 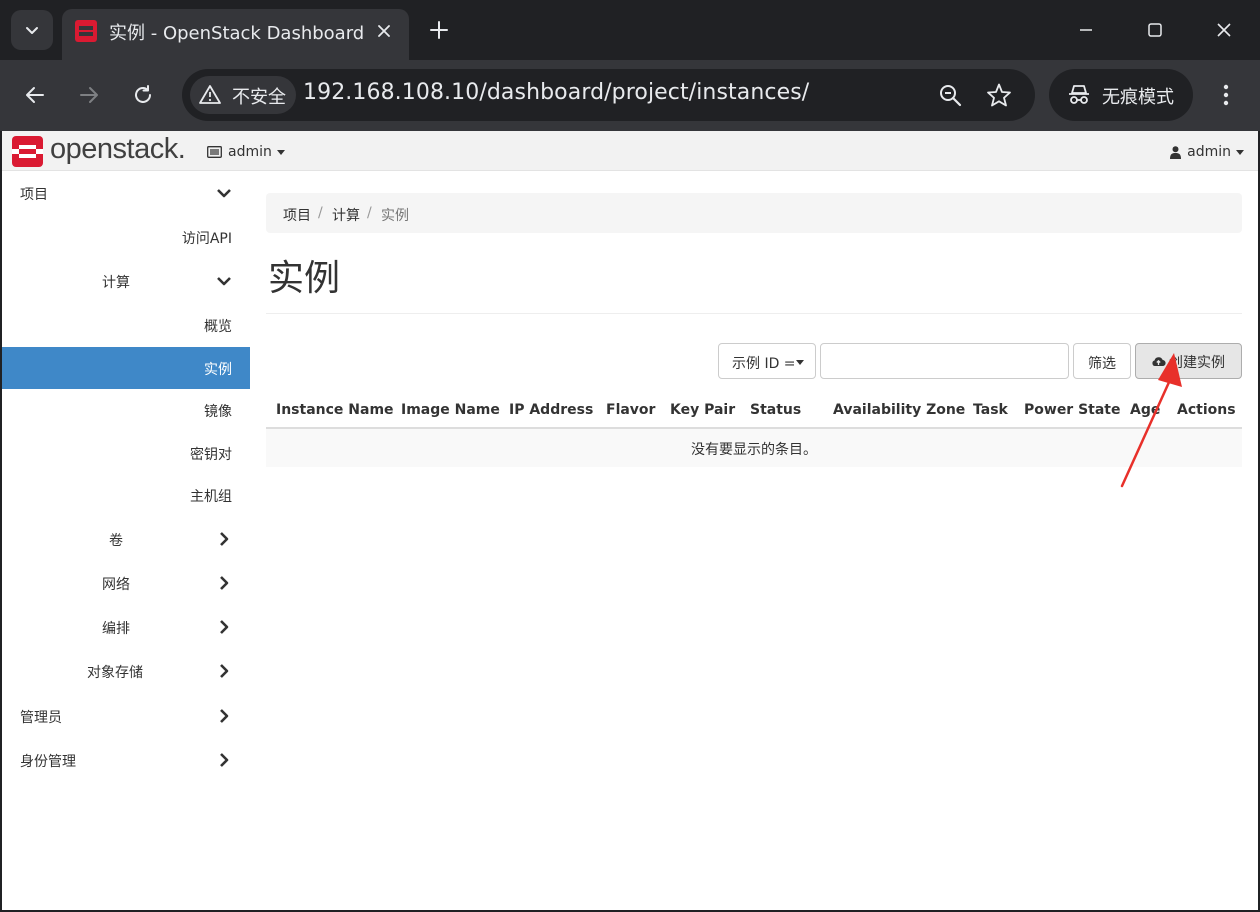 What do you see at coordinates (1079, 94) in the screenshot?
I see `incognito-icon` at bounding box center [1079, 94].